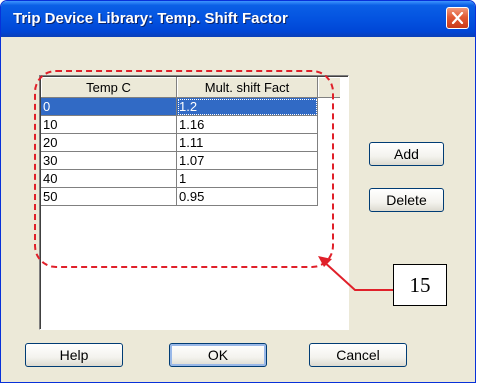 Image resolution: width=482 pixels, height=385 pixels. I want to click on table-row: 30 1.07, so click(190, 160).